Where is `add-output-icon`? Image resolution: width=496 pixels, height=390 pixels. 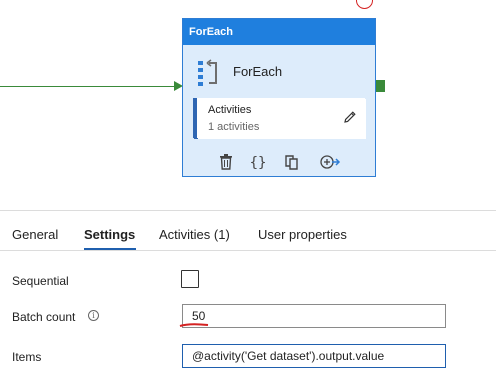
add-output-icon is located at coordinates (330, 162).